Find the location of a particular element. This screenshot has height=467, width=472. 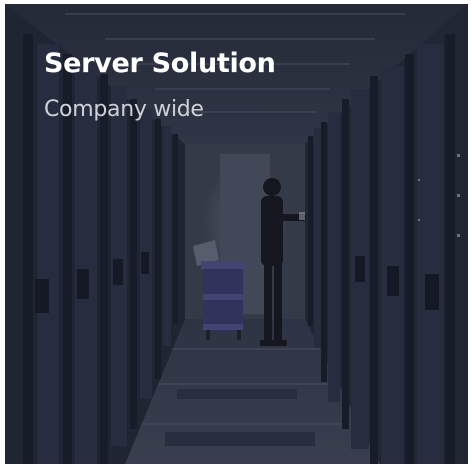

card-title: Server Solution is located at coordinates (160, 63).